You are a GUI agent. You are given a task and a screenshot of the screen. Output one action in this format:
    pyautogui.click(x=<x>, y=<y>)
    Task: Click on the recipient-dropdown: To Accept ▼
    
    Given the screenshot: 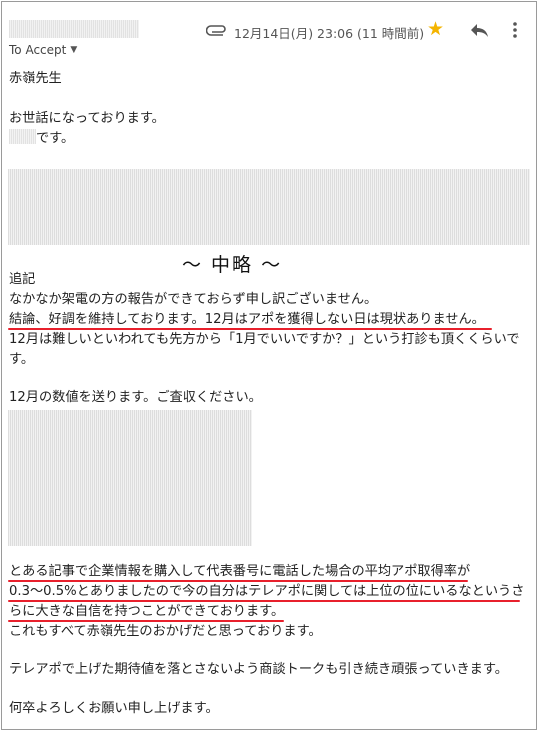 What is the action you would take?
    pyautogui.click(x=43, y=50)
    